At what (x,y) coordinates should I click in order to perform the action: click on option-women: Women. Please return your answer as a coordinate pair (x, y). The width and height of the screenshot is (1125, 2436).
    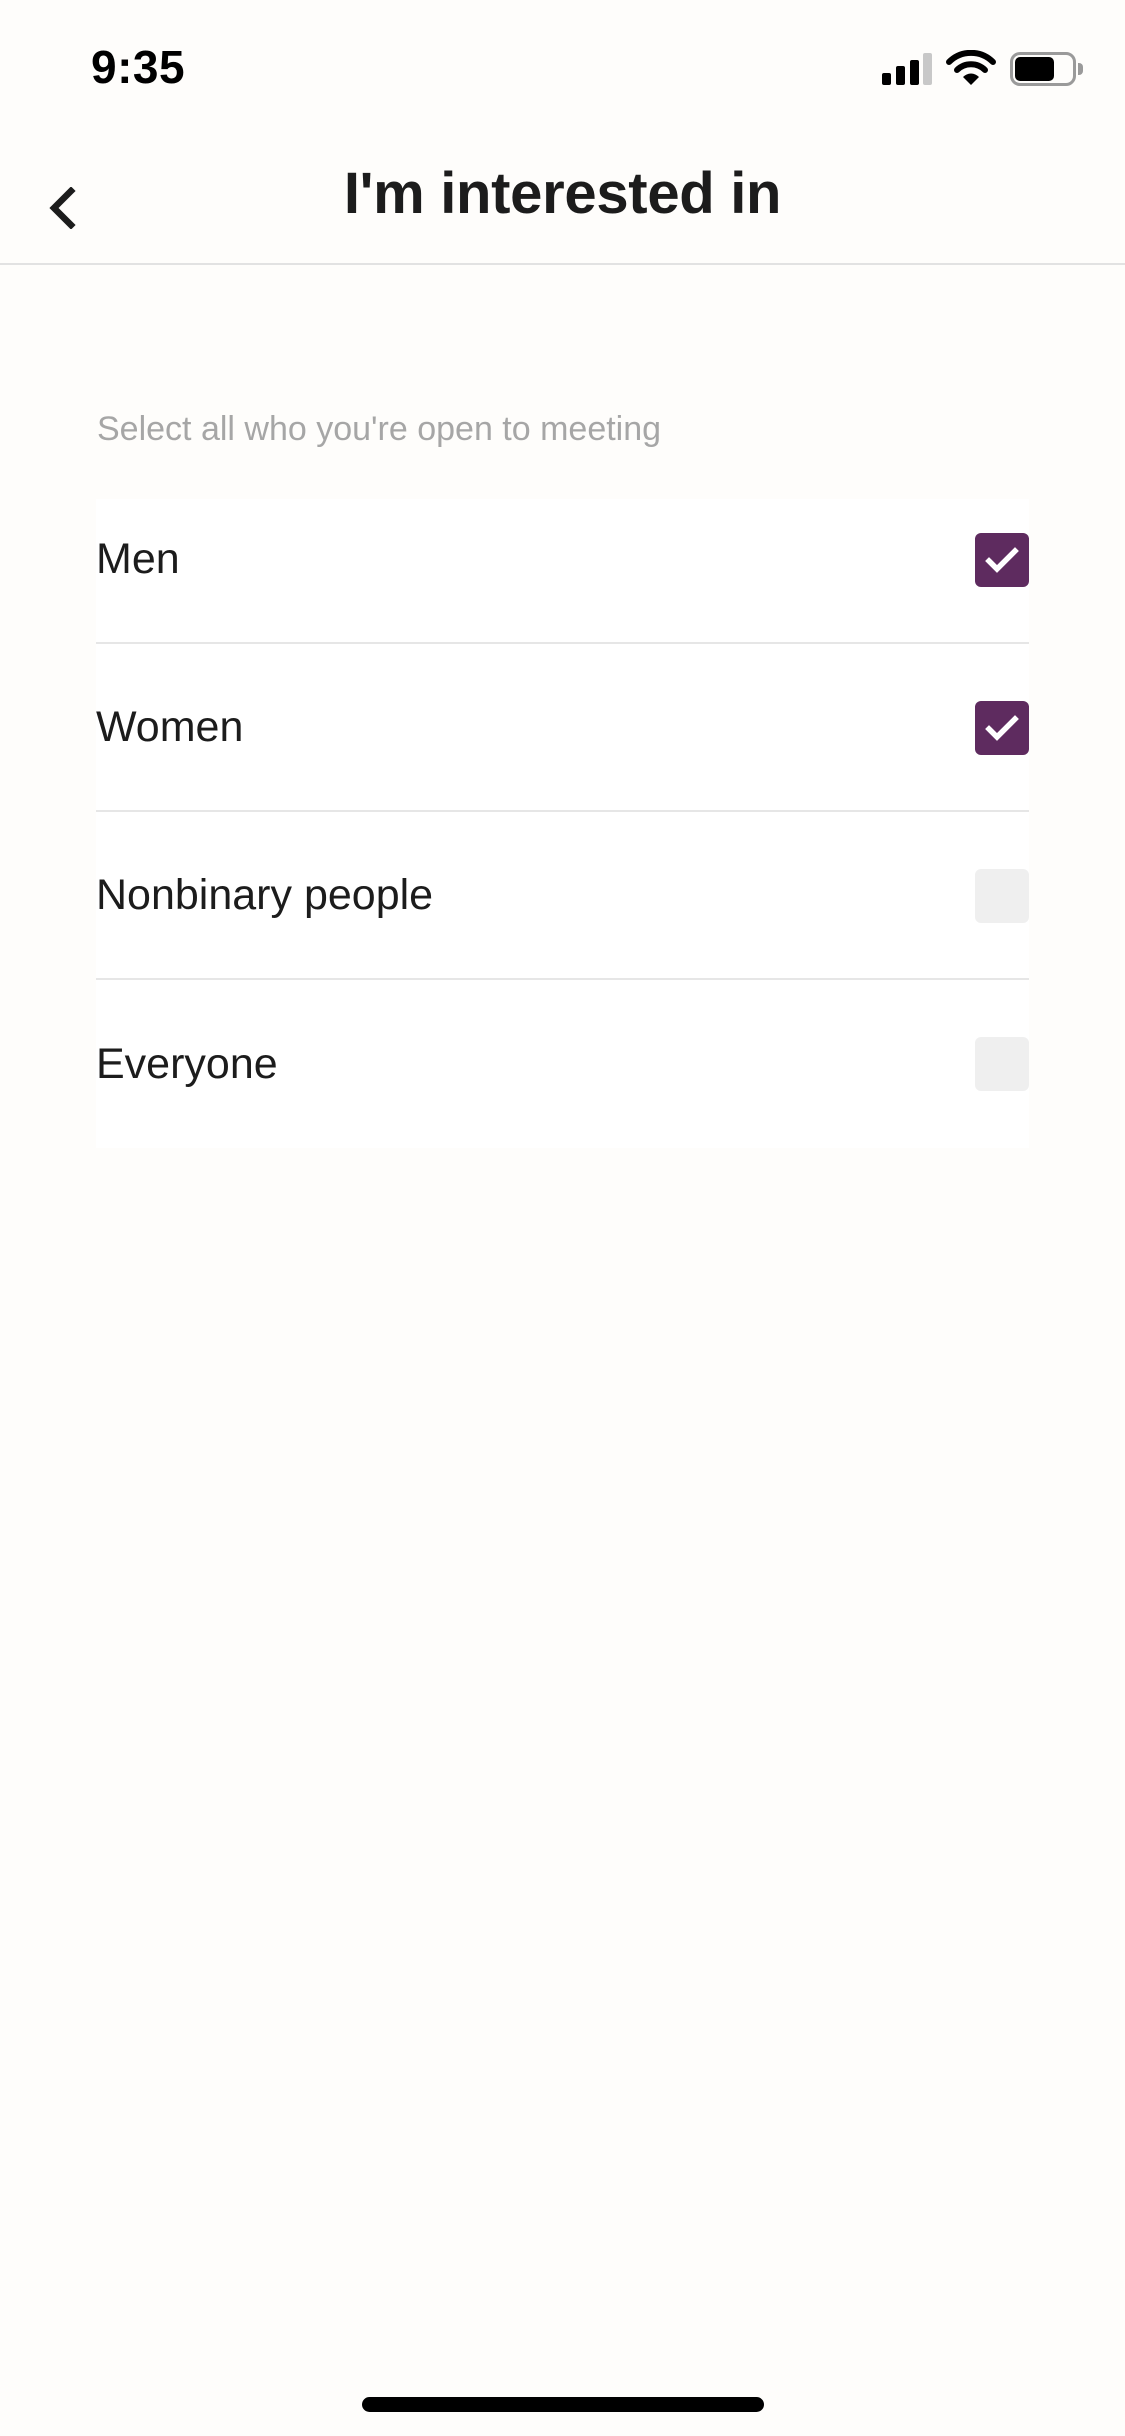
    Looking at the image, I should click on (562, 728).